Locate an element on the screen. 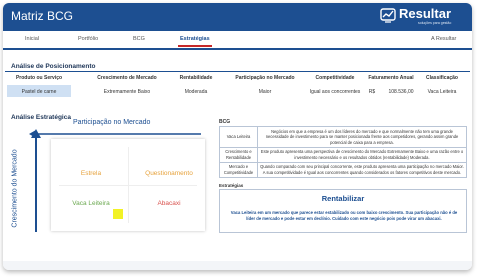  currency-symbol: R$ is located at coordinates (372, 92).